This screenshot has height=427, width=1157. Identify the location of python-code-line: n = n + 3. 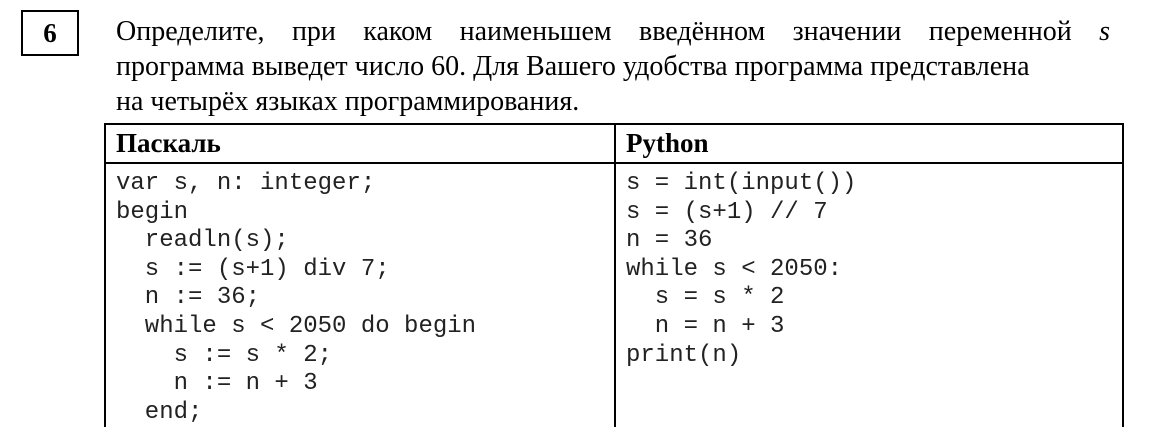
(705, 326).